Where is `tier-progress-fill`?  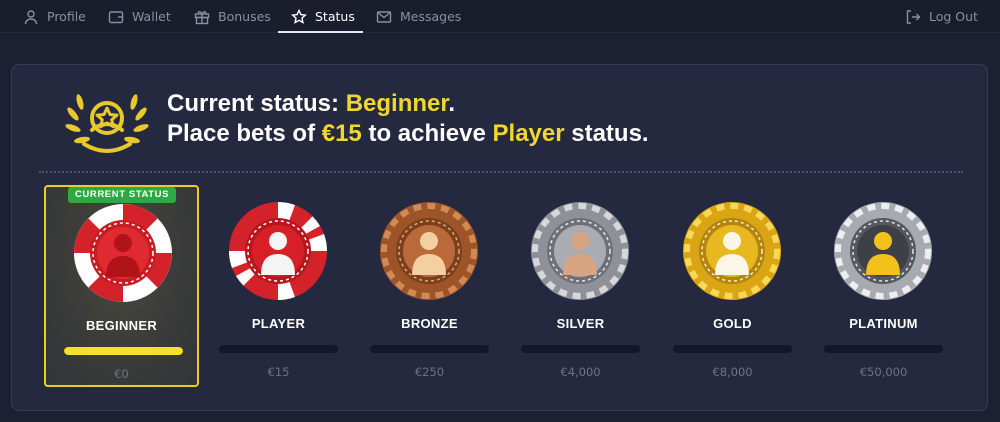
tier-progress-fill is located at coordinates (123, 351).